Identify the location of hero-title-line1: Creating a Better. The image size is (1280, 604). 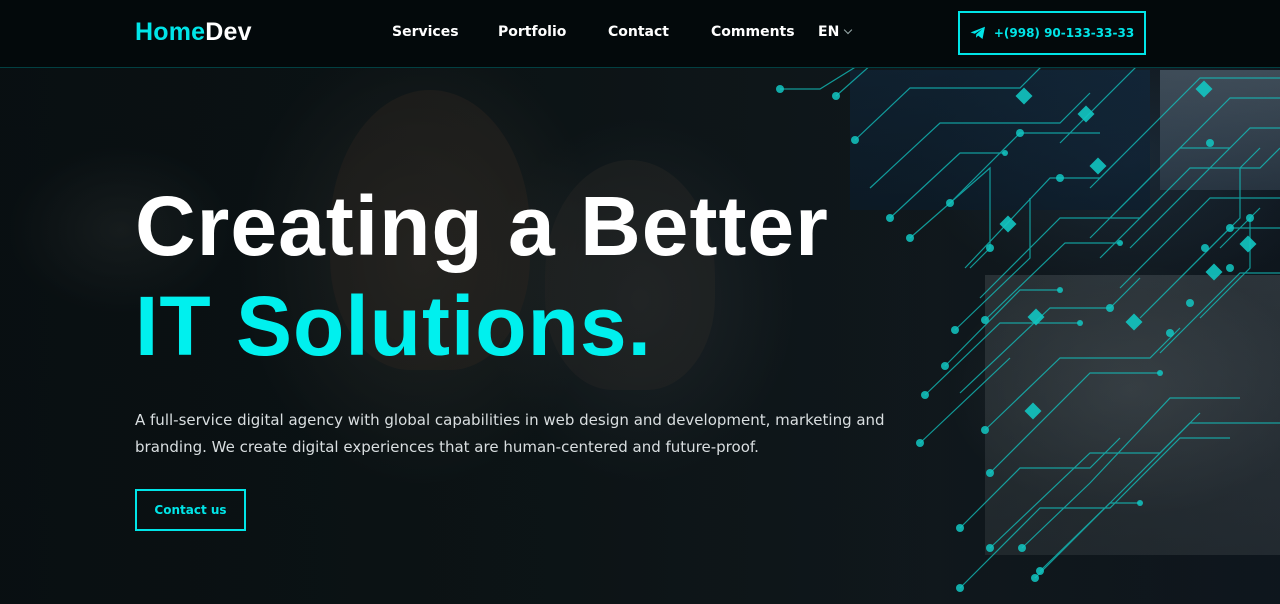
(482, 226).